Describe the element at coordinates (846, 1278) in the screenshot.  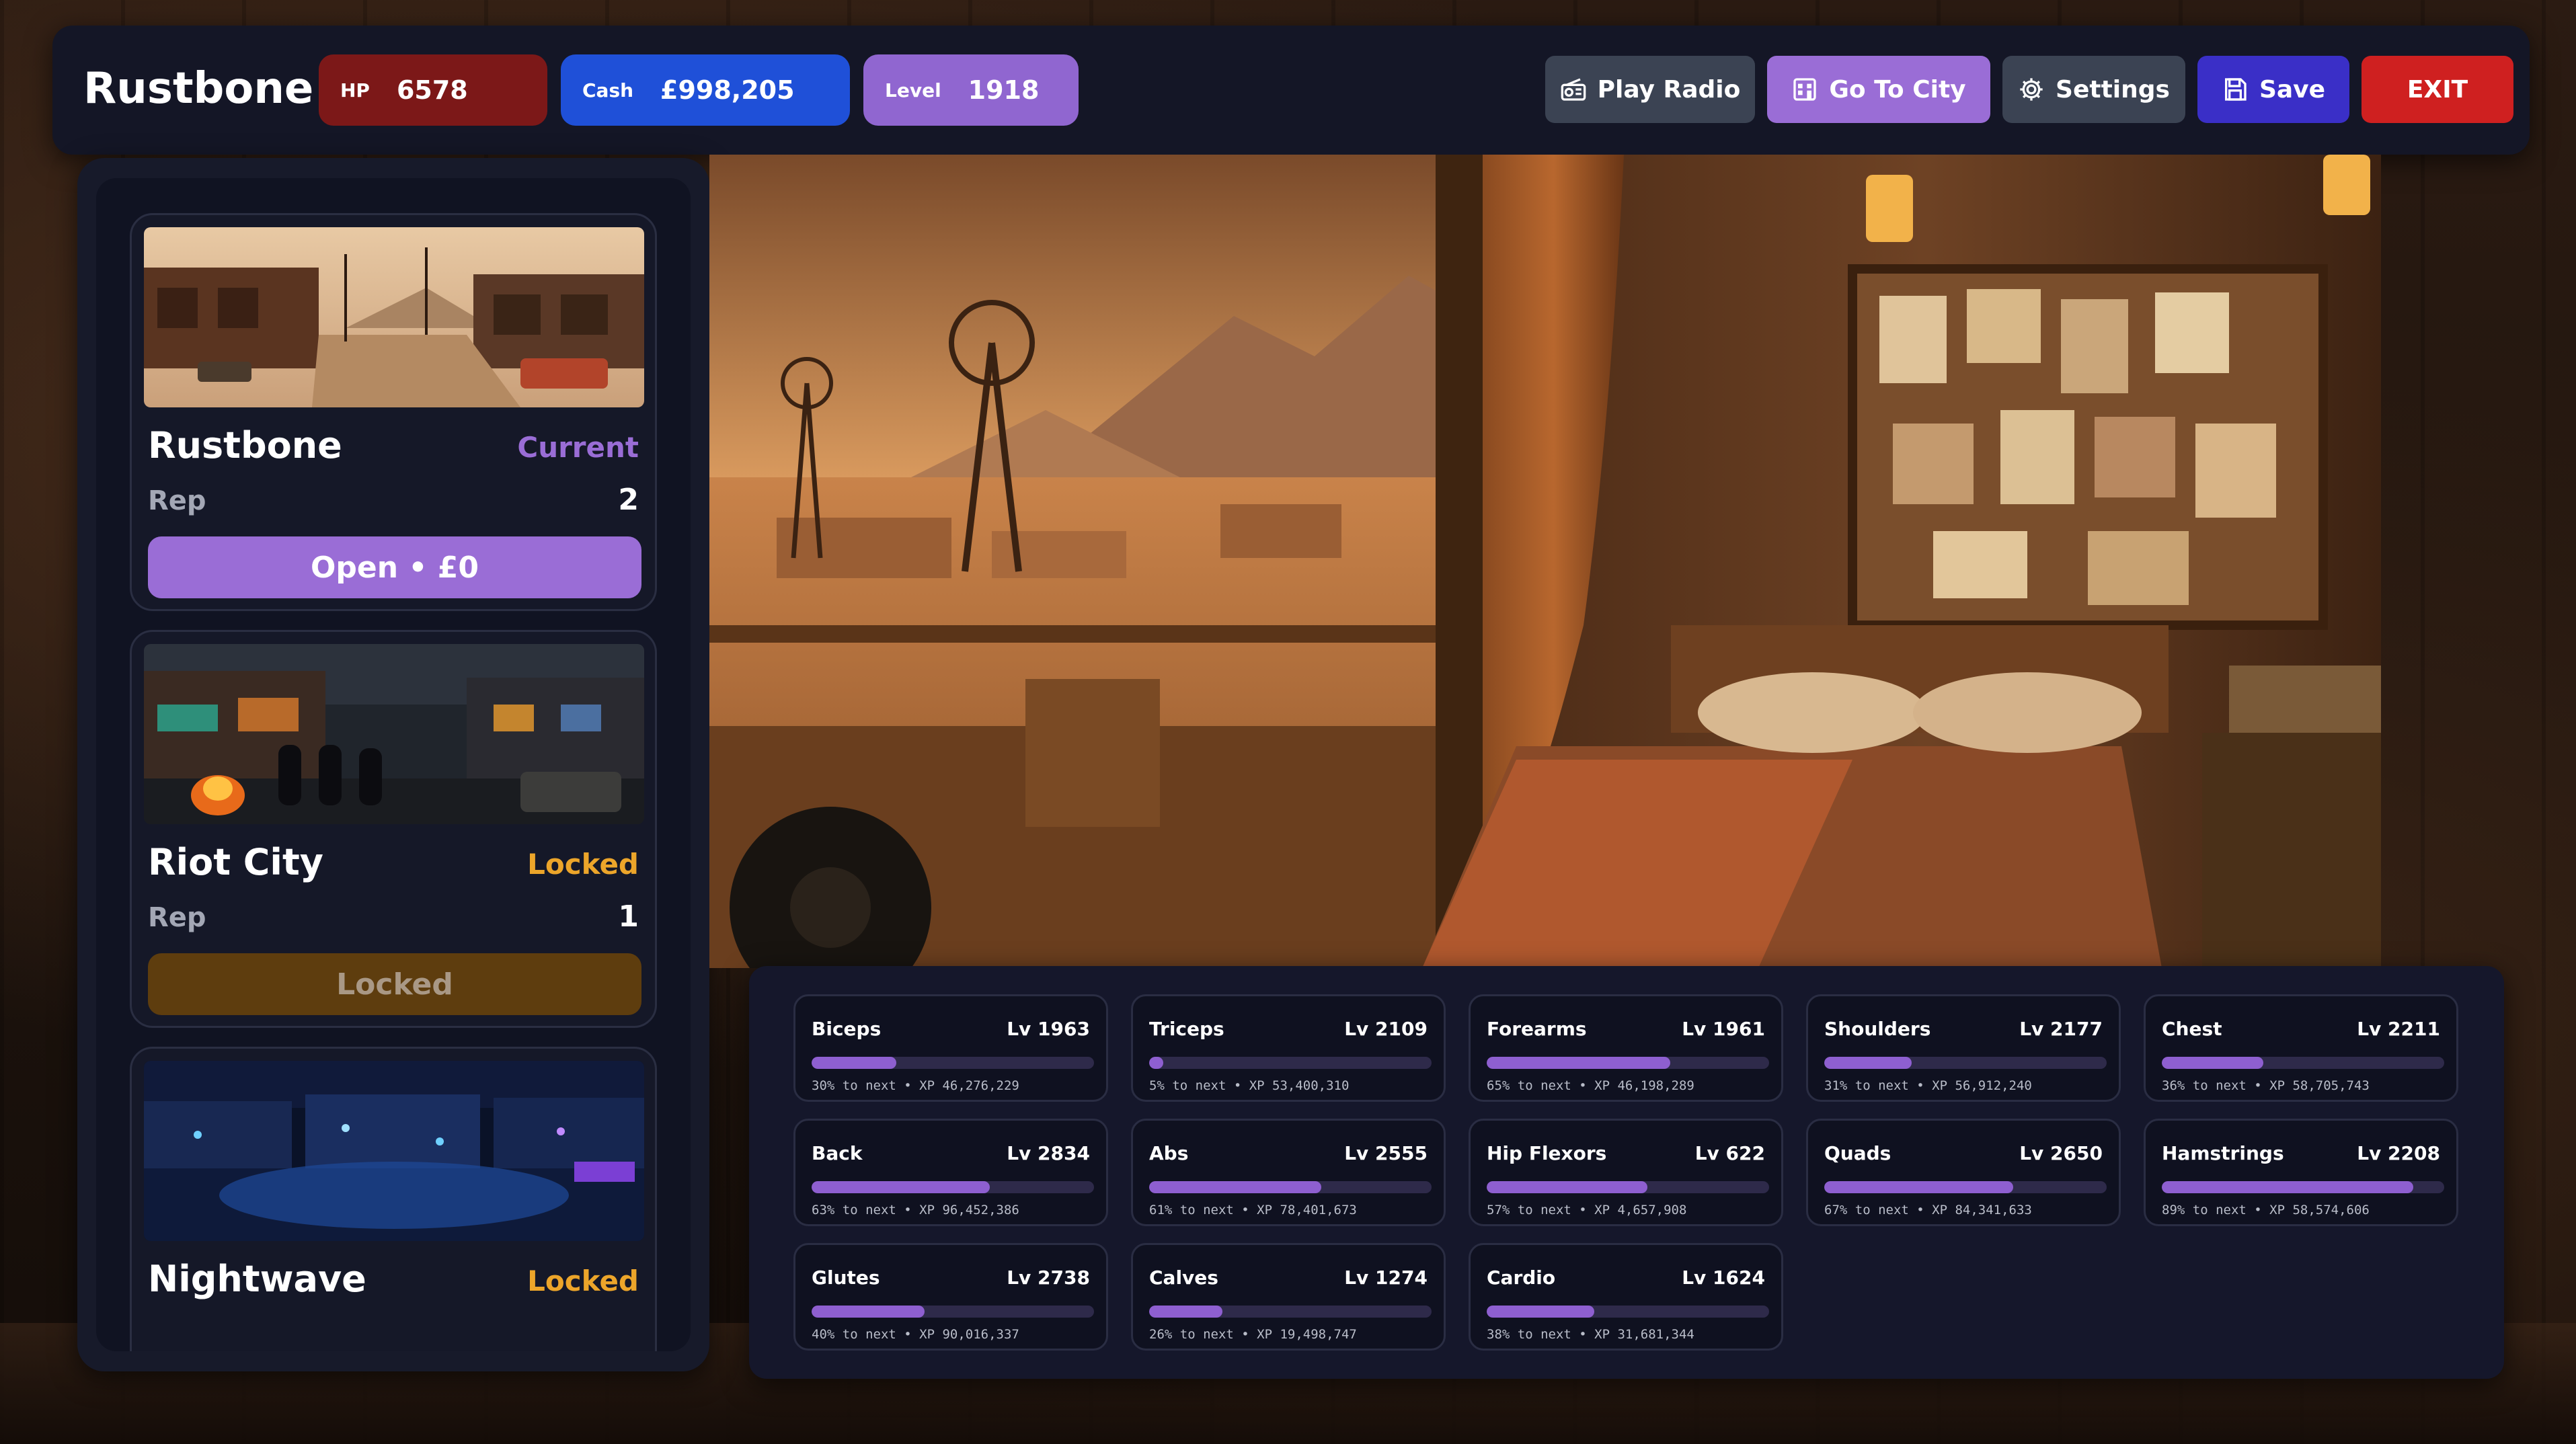
I see `stat-name: Glutes` at that location.